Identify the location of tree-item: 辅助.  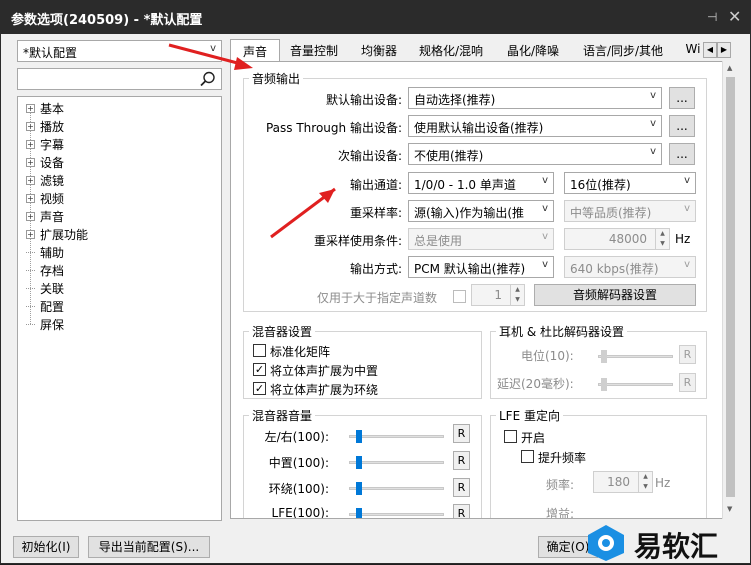
(45, 252).